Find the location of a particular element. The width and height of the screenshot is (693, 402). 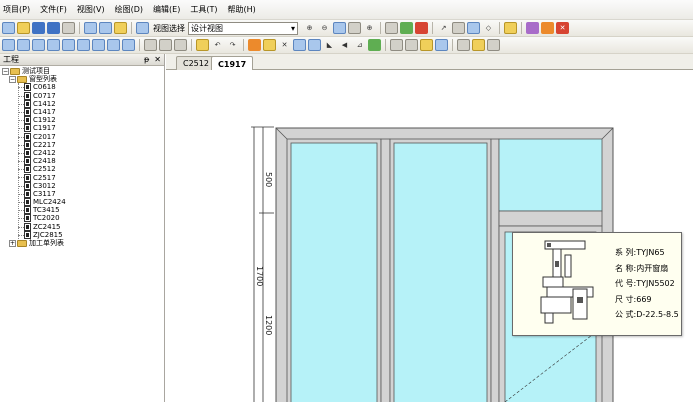

panel-icon is located at coordinates (23, 45).